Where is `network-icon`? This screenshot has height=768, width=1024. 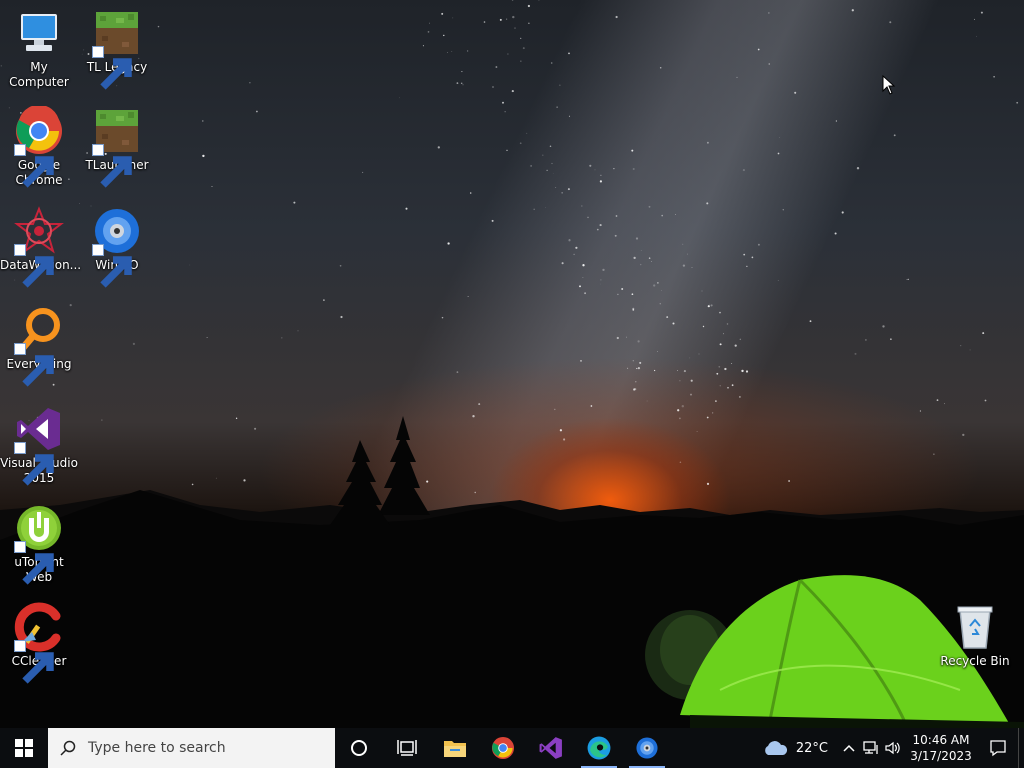
network-icon is located at coordinates (870, 747).